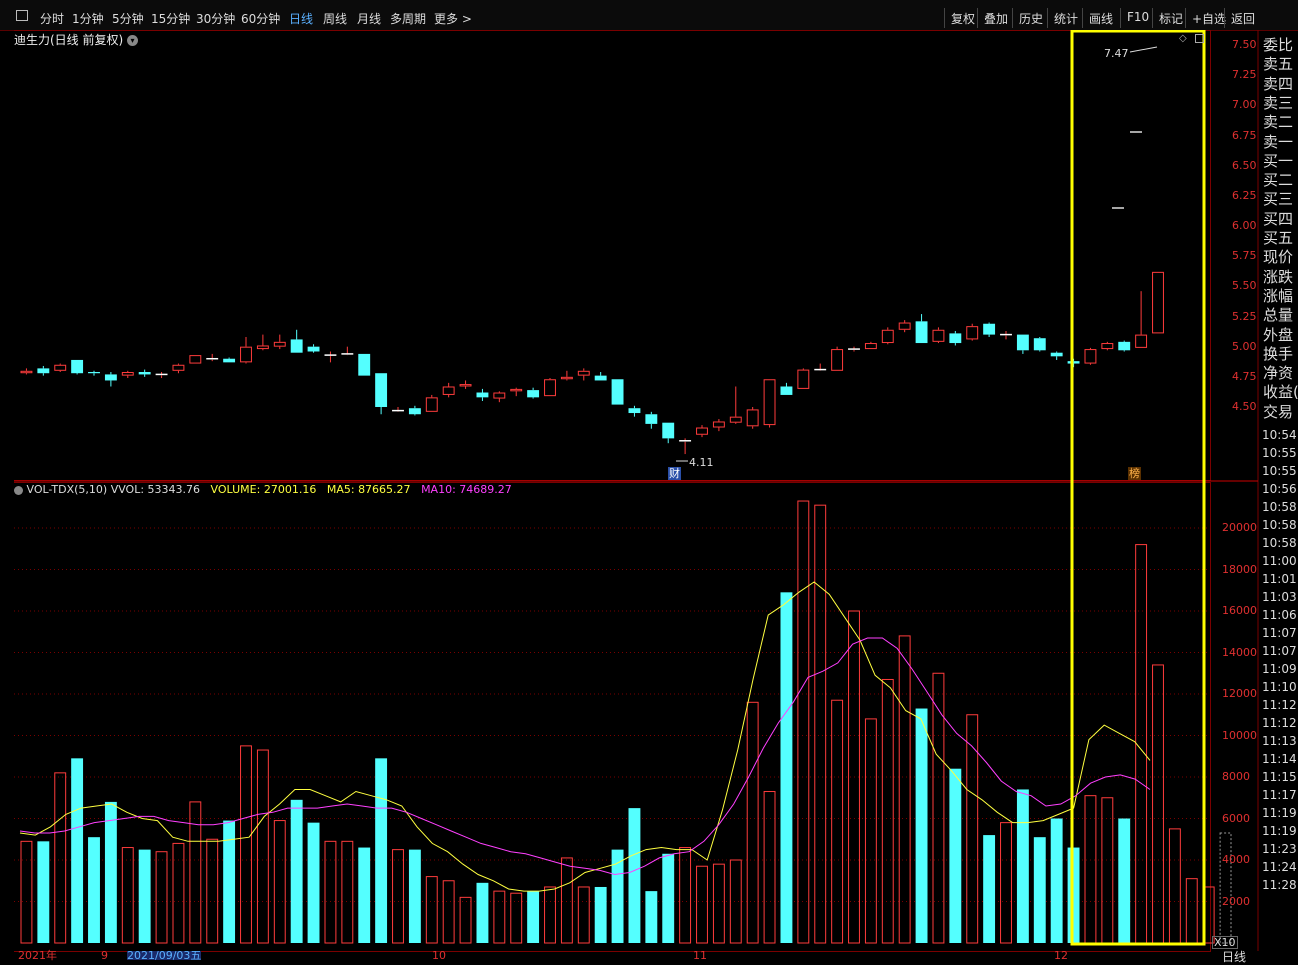 The image size is (1298, 965). I want to click on volume-tick-label: 6000, so click(1236, 818).